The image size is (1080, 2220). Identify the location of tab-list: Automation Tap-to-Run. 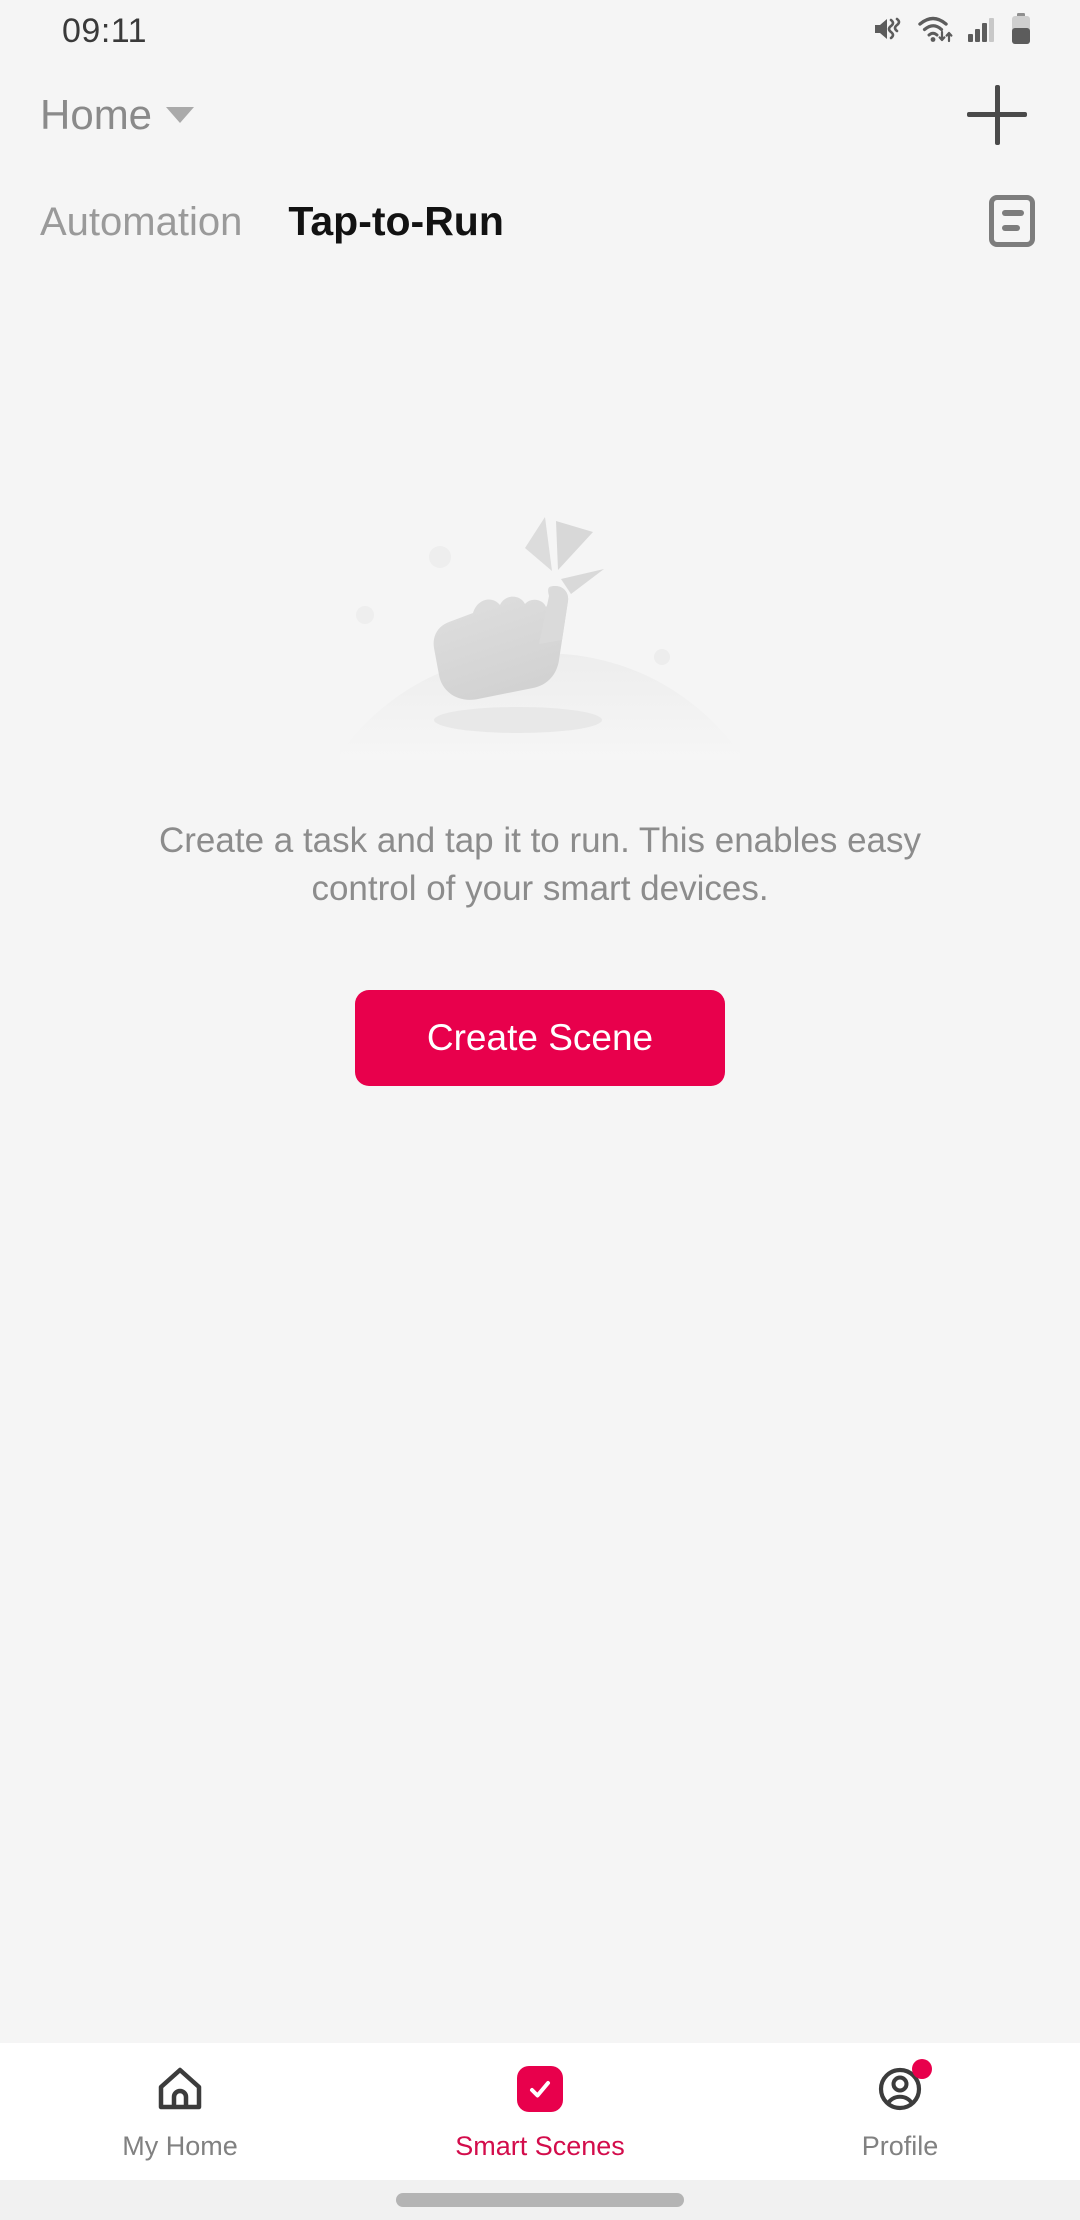
(514, 221).